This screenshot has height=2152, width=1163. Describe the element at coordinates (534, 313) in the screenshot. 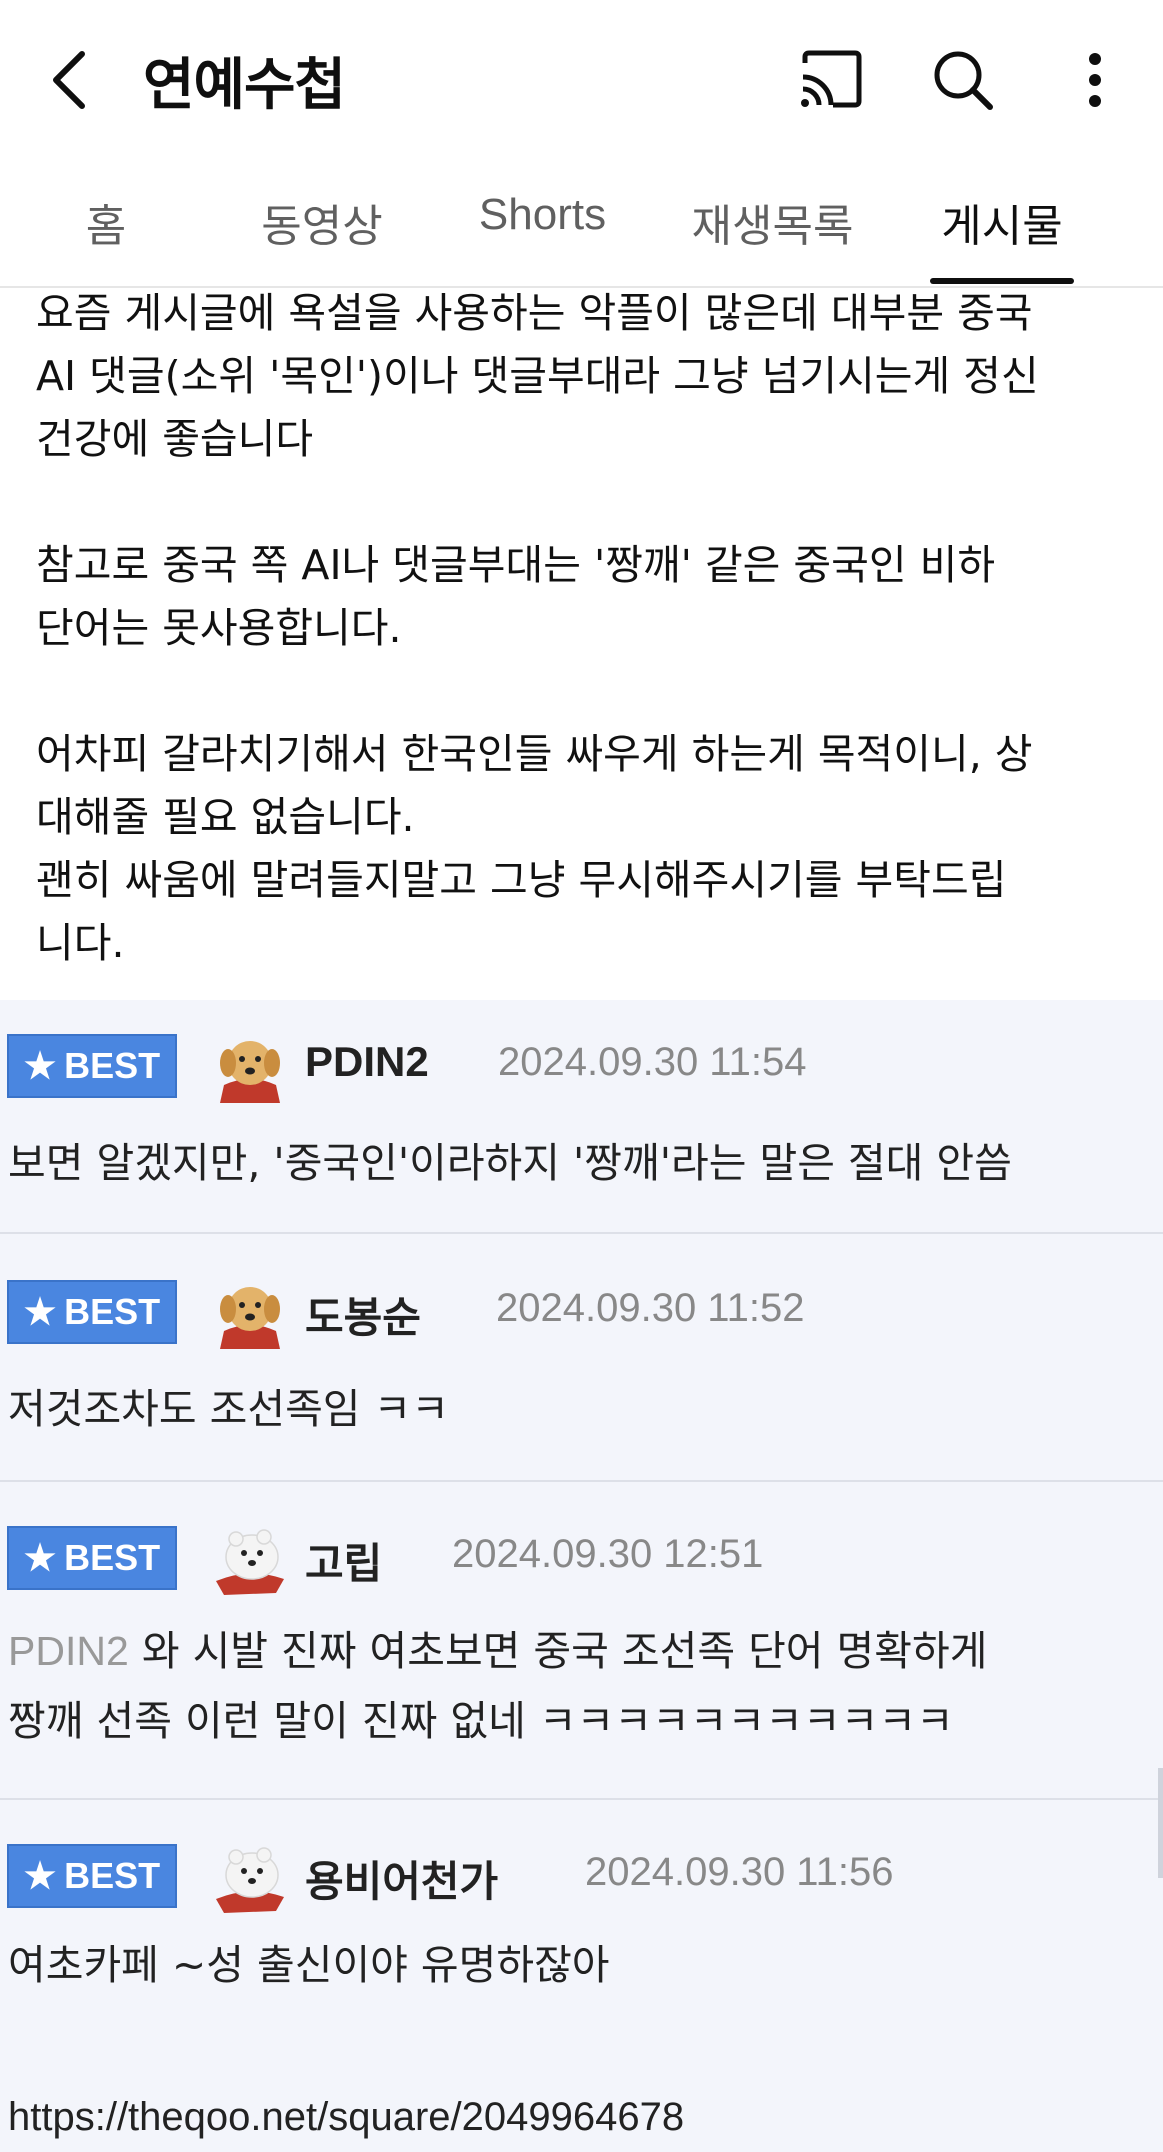

I see `post-line: 요즘 게시글에 욕설을 사용하는 악플이 많은데 대부분 중국` at that location.